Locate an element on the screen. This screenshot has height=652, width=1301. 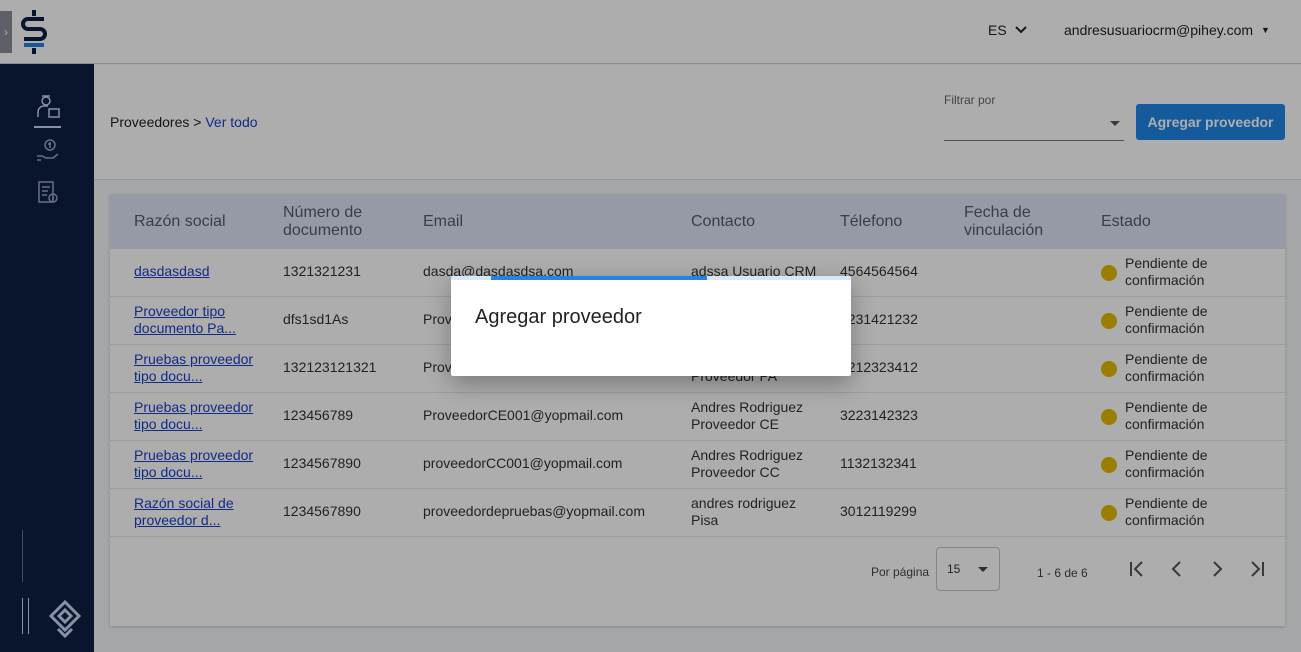
loading-progress-bar is located at coordinates (599, 278).